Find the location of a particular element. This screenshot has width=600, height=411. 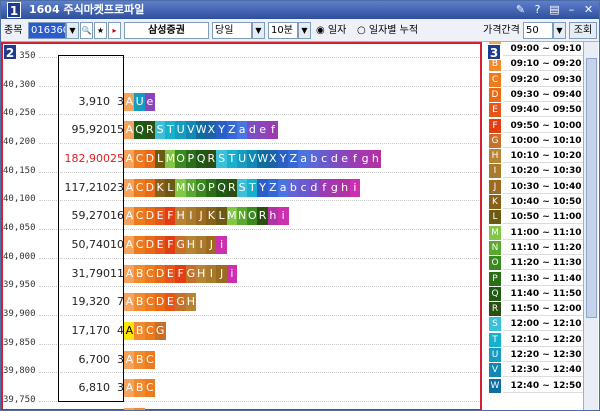

legend-letter: O is located at coordinates (495, 263).